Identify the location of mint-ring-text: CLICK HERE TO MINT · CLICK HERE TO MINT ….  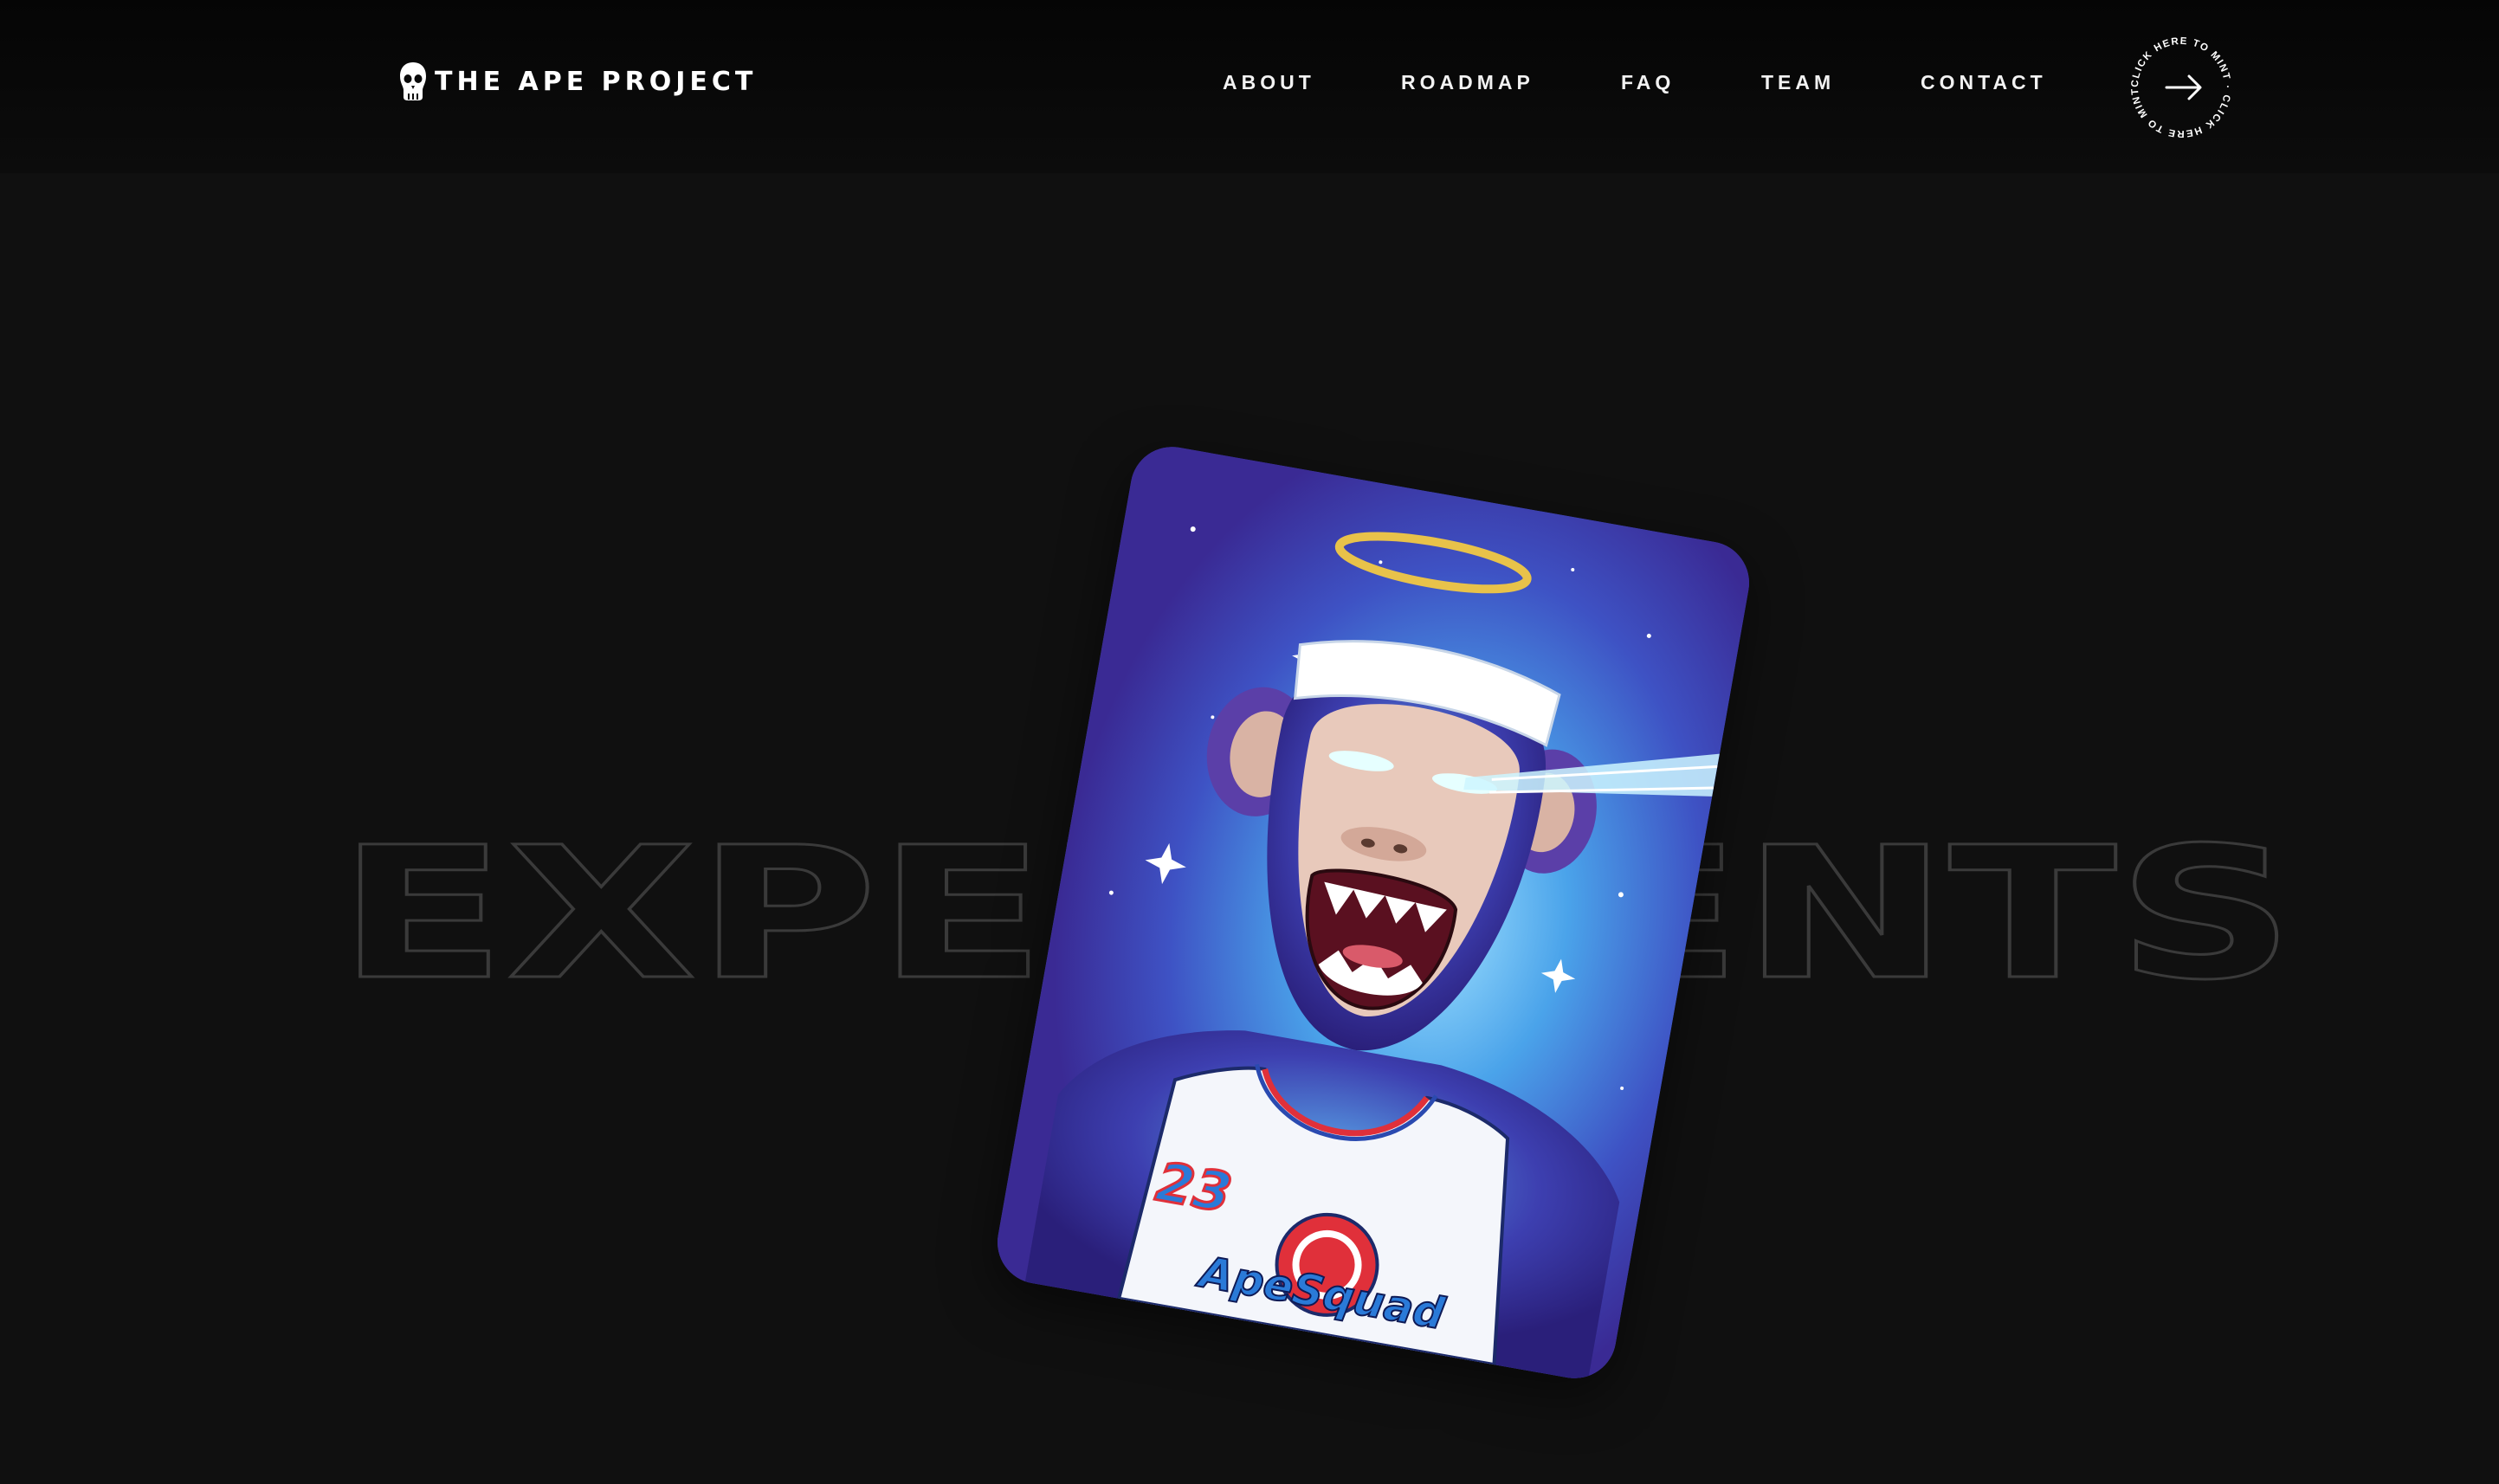
(2176, 81).